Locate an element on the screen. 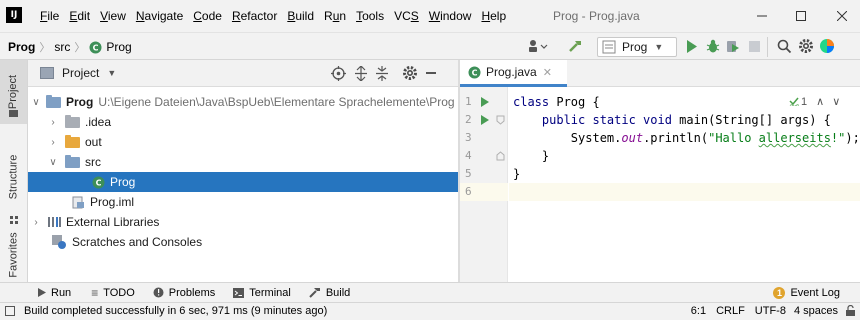 This screenshot has height=320, width=860. menu-item-view: View is located at coordinates (113, 16).